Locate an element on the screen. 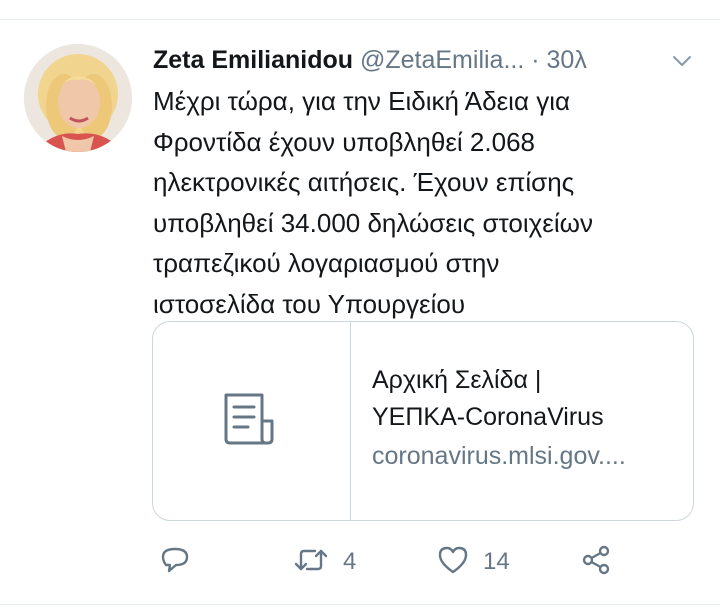  tweet-text-line: ηλεκτρονικές αιτήσεις. Έχουν επίσης is located at coordinates (364, 182).